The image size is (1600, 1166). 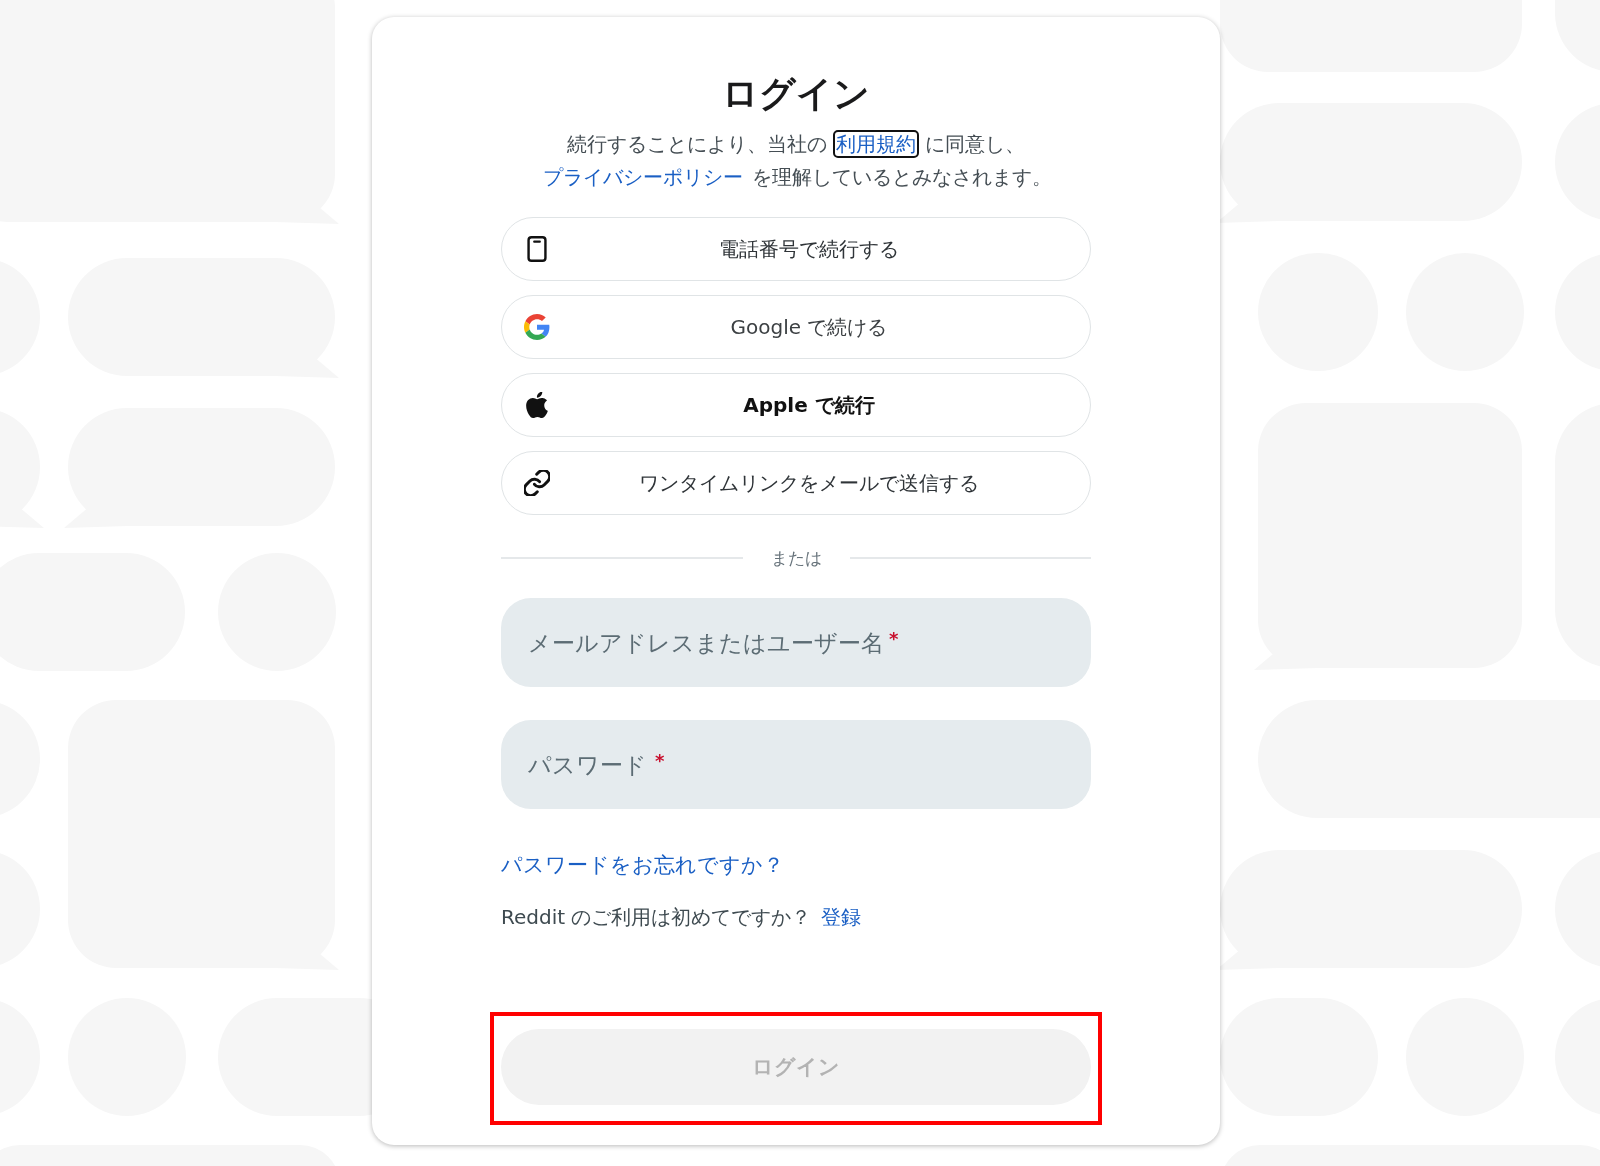 What do you see at coordinates (796, 94) in the screenshot?
I see `page-title: ログイン` at bounding box center [796, 94].